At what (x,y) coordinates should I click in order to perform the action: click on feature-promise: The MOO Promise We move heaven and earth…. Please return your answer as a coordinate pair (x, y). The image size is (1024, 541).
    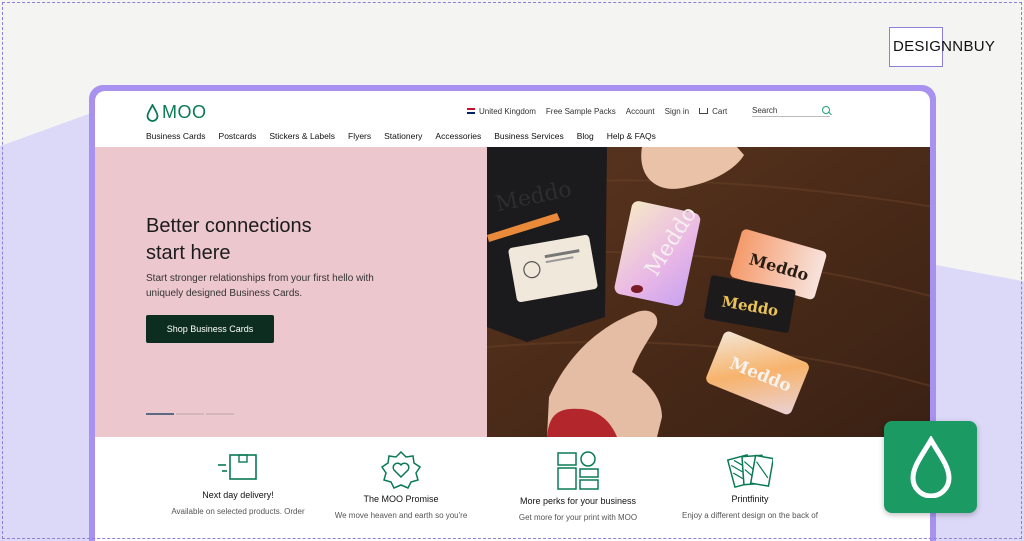
    Looking at the image, I should click on (401, 486).